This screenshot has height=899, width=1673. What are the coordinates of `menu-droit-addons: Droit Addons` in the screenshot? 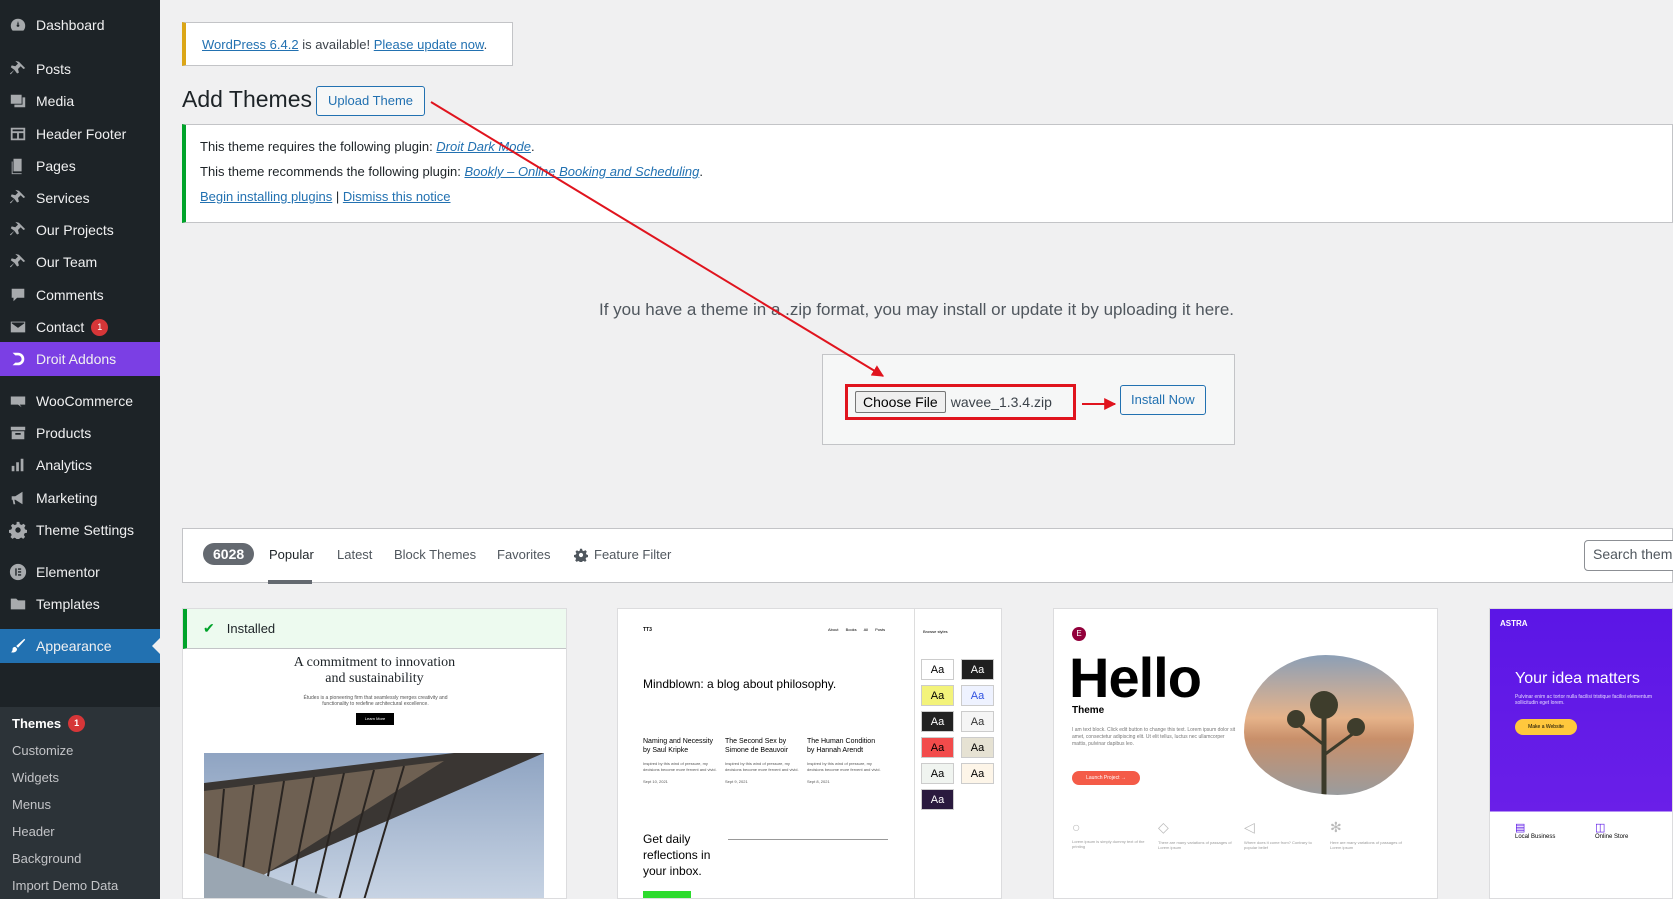 It's located at (80, 359).